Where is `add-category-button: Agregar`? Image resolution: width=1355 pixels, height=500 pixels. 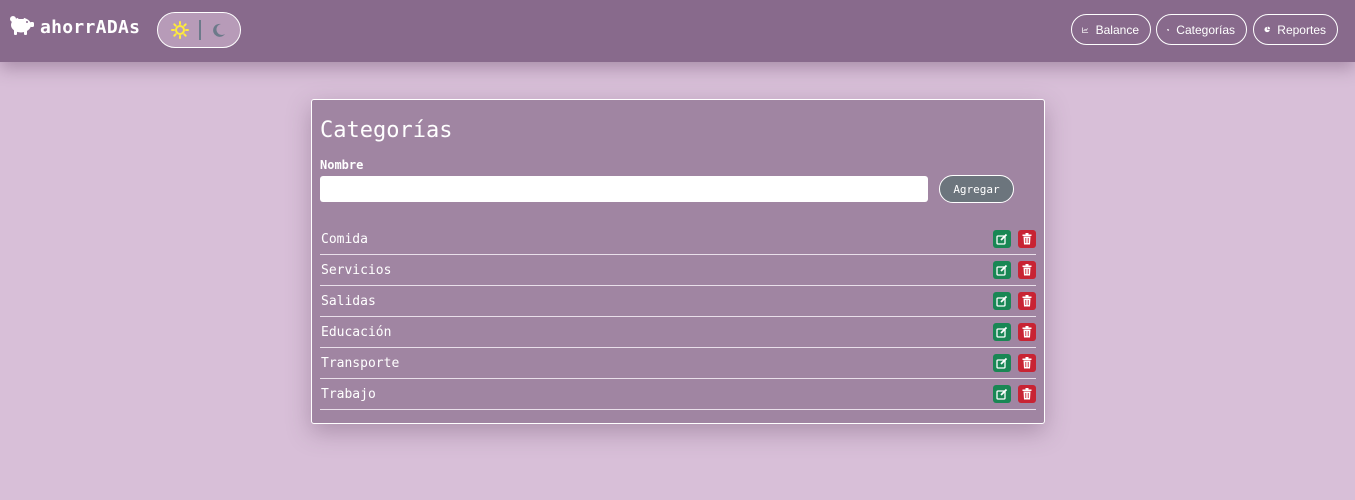
add-category-button: Agregar is located at coordinates (976, 189).